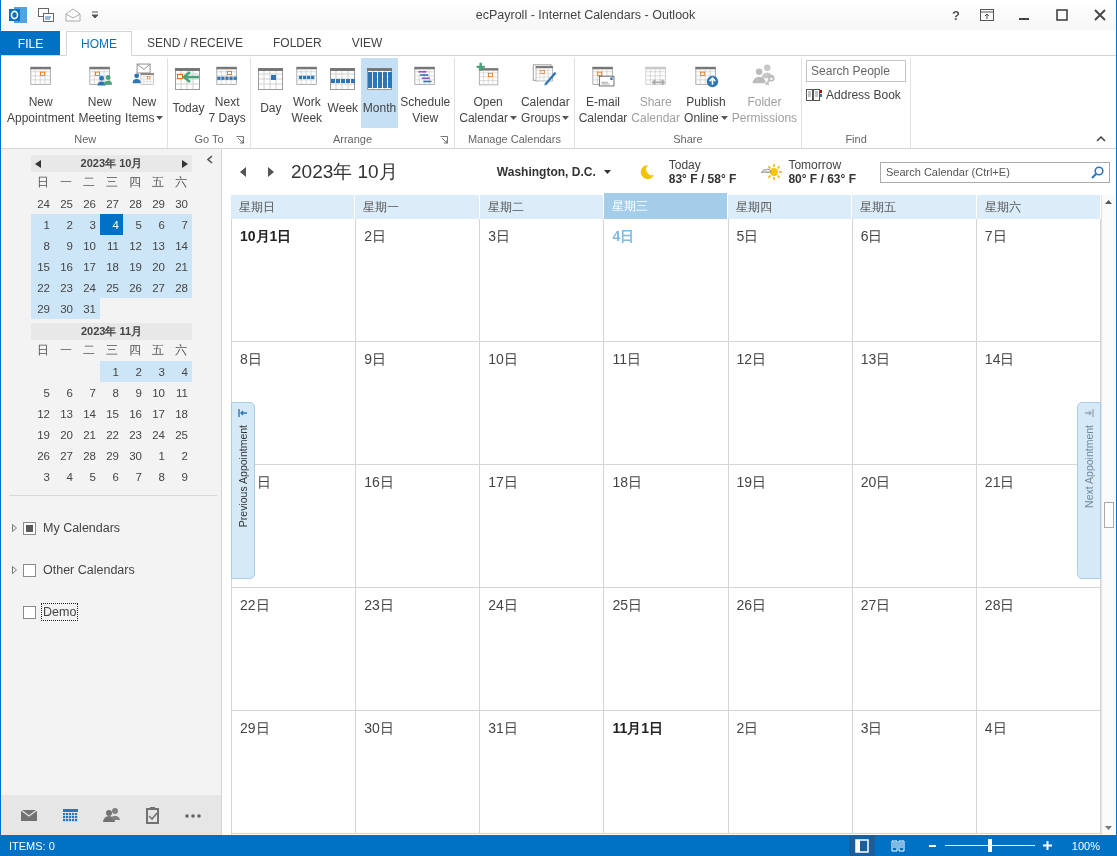 Image resolution: width=1117 pixels, height=856 pixels. Describe the element at coordinates (956, 15) in the screenshot. I see `help-button: ?` at that location.